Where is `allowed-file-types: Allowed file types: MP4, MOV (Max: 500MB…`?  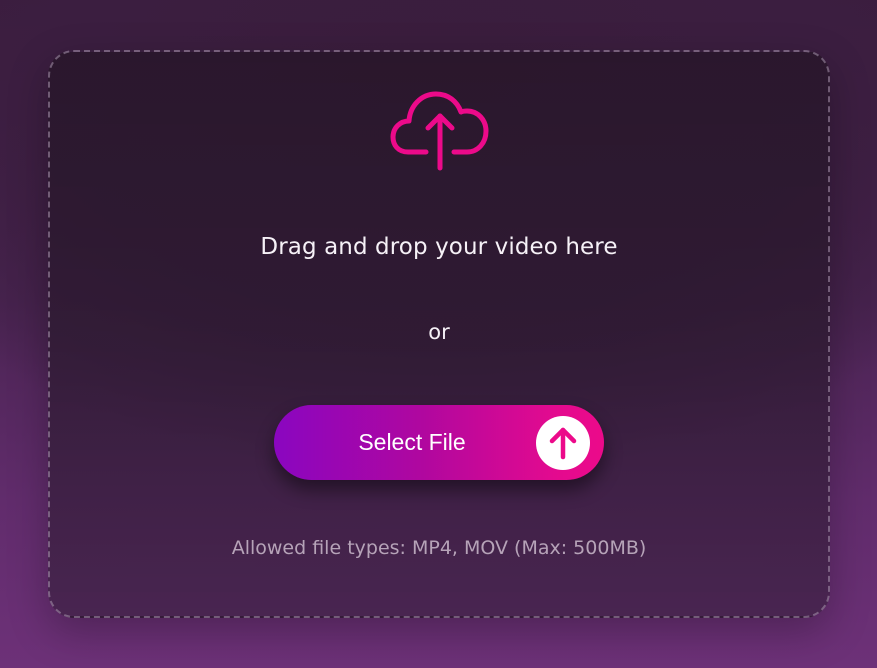
allowed-file-types: Allowed file types: MP4, MOV (Max: 500MB… is located at coordinates (439, 548).